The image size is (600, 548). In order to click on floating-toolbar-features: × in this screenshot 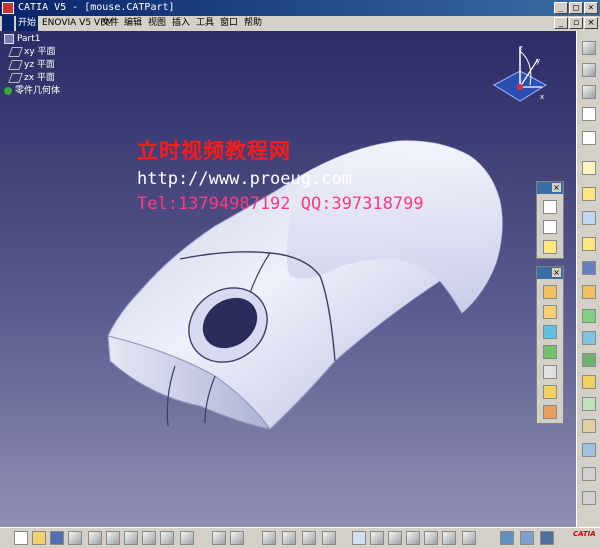, I will do `click(550, 345)`.